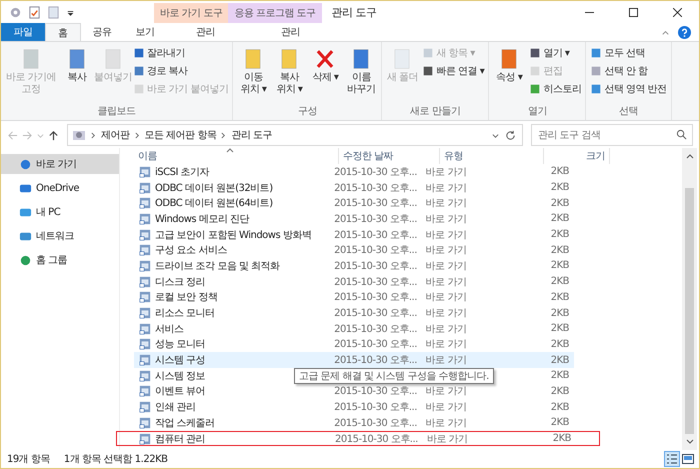 This screenshot has width=700, height=469. What do you see at coordinates (394, 376) in the screenshot?
I see `tooltip: 고급 문제 해결 및 시스템 구성을 수행합니다.` at bounding box center [394, 376].